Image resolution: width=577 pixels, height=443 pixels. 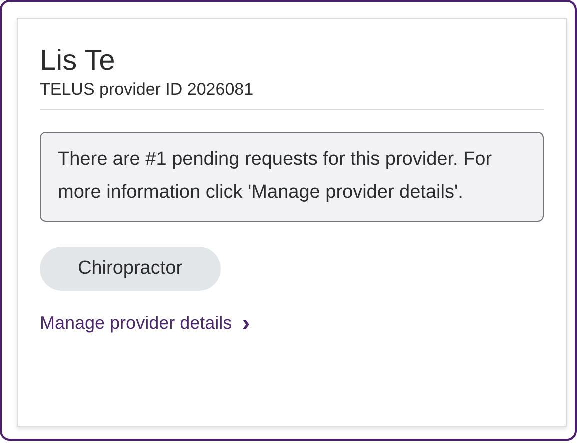 I want to click on specialty-tag: Chiropractor, so click(x=130, y=269).